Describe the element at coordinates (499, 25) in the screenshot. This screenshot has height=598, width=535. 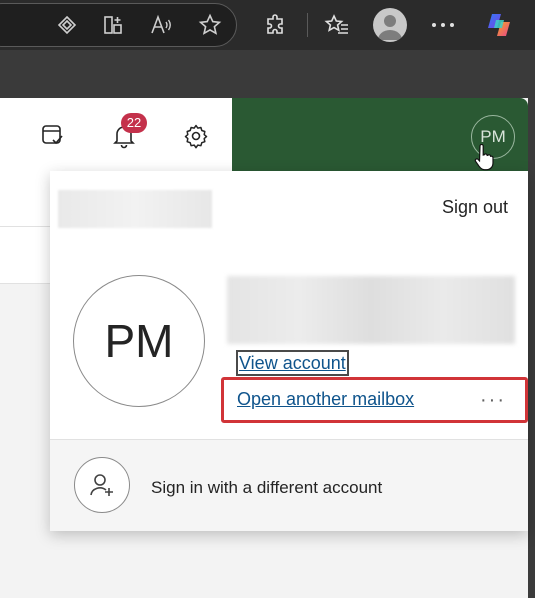
I see `copilot-icon` at that location.